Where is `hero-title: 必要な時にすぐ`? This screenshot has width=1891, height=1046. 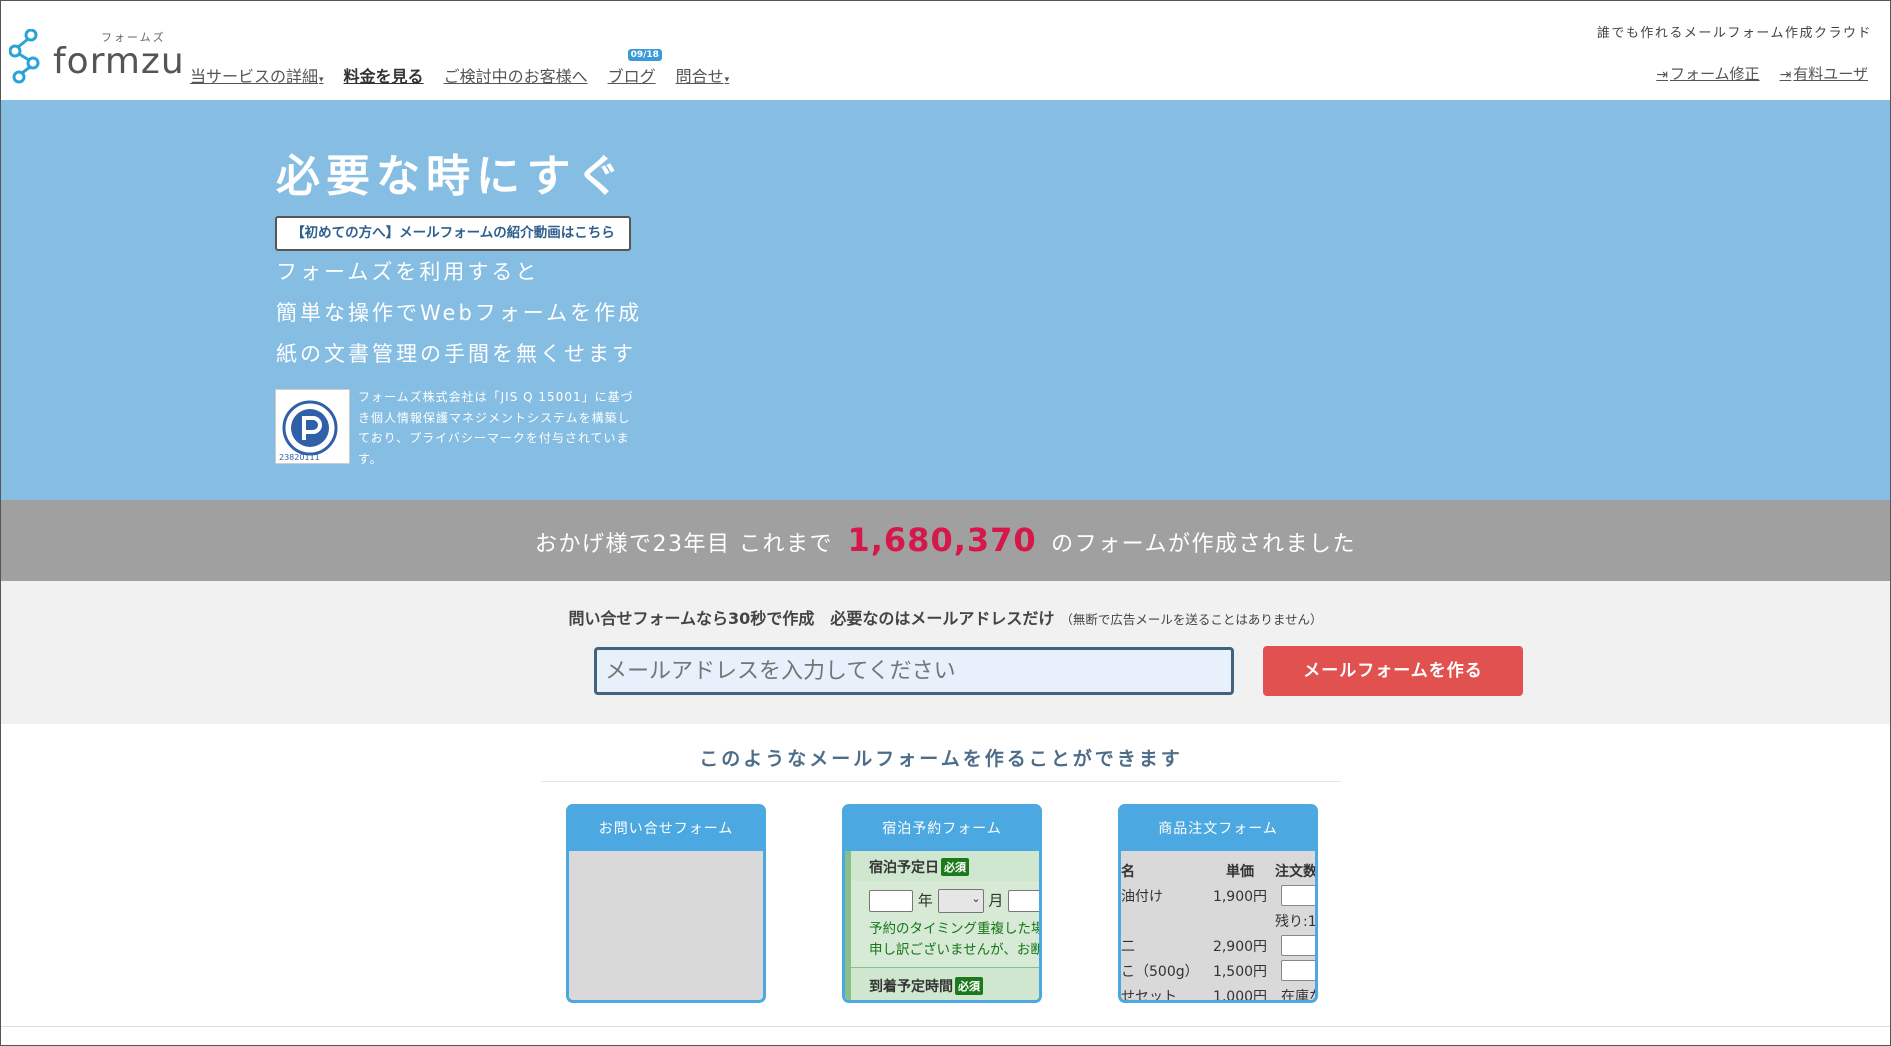
hero-title: 必要な時にすぐ is located at coordinates (451, 176).